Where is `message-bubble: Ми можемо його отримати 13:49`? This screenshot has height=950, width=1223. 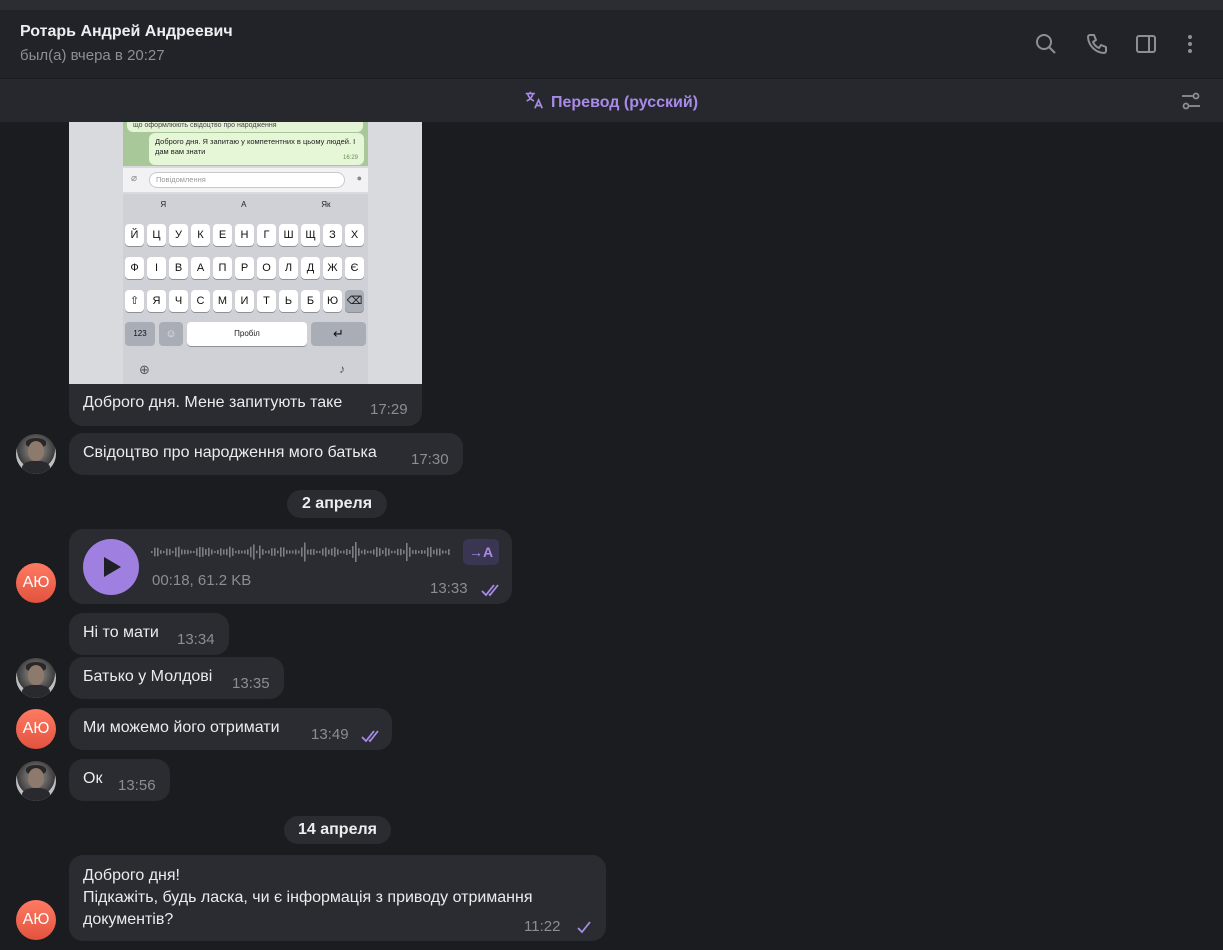 message-bubble: Ми можемо його отримати 13:49 is located at coordinates (230, 729).